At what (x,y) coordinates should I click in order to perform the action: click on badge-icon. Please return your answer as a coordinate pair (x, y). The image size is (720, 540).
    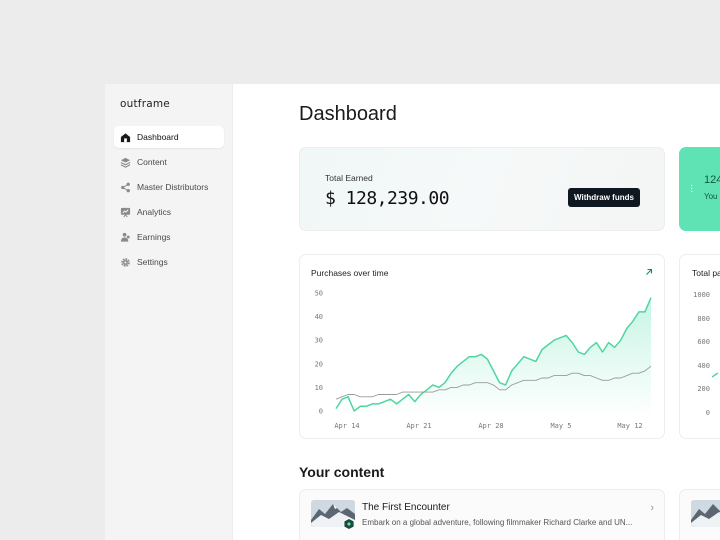
    Looking at the image, I should click on (349, 524).